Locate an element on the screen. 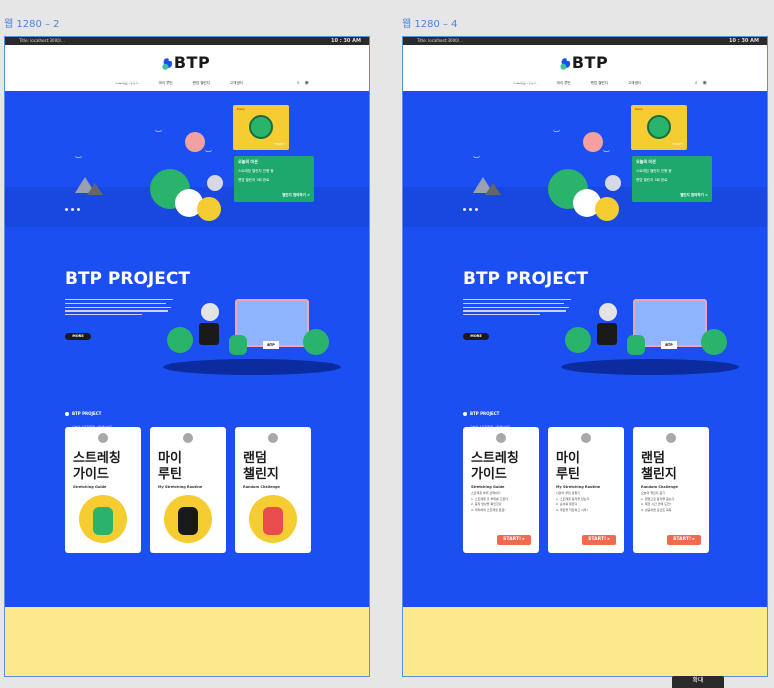 The width and height of the screenshot is (774, 688). bullet-icon is located at coordinates (67, 413).